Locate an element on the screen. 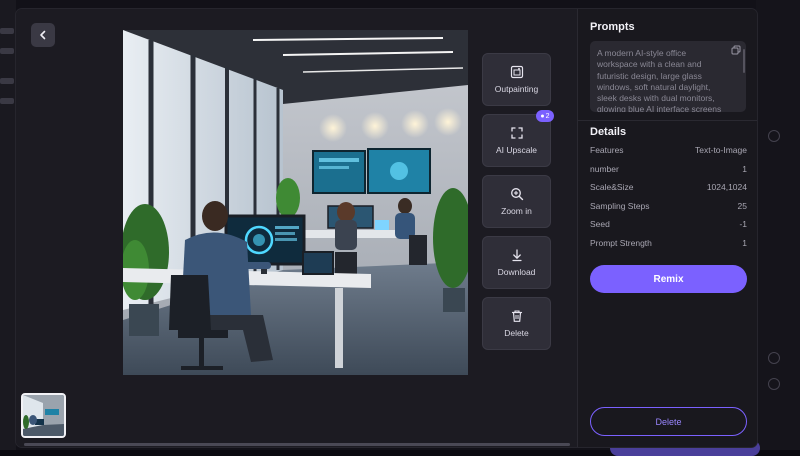  trash-icon is located at coordinates (517, 316).